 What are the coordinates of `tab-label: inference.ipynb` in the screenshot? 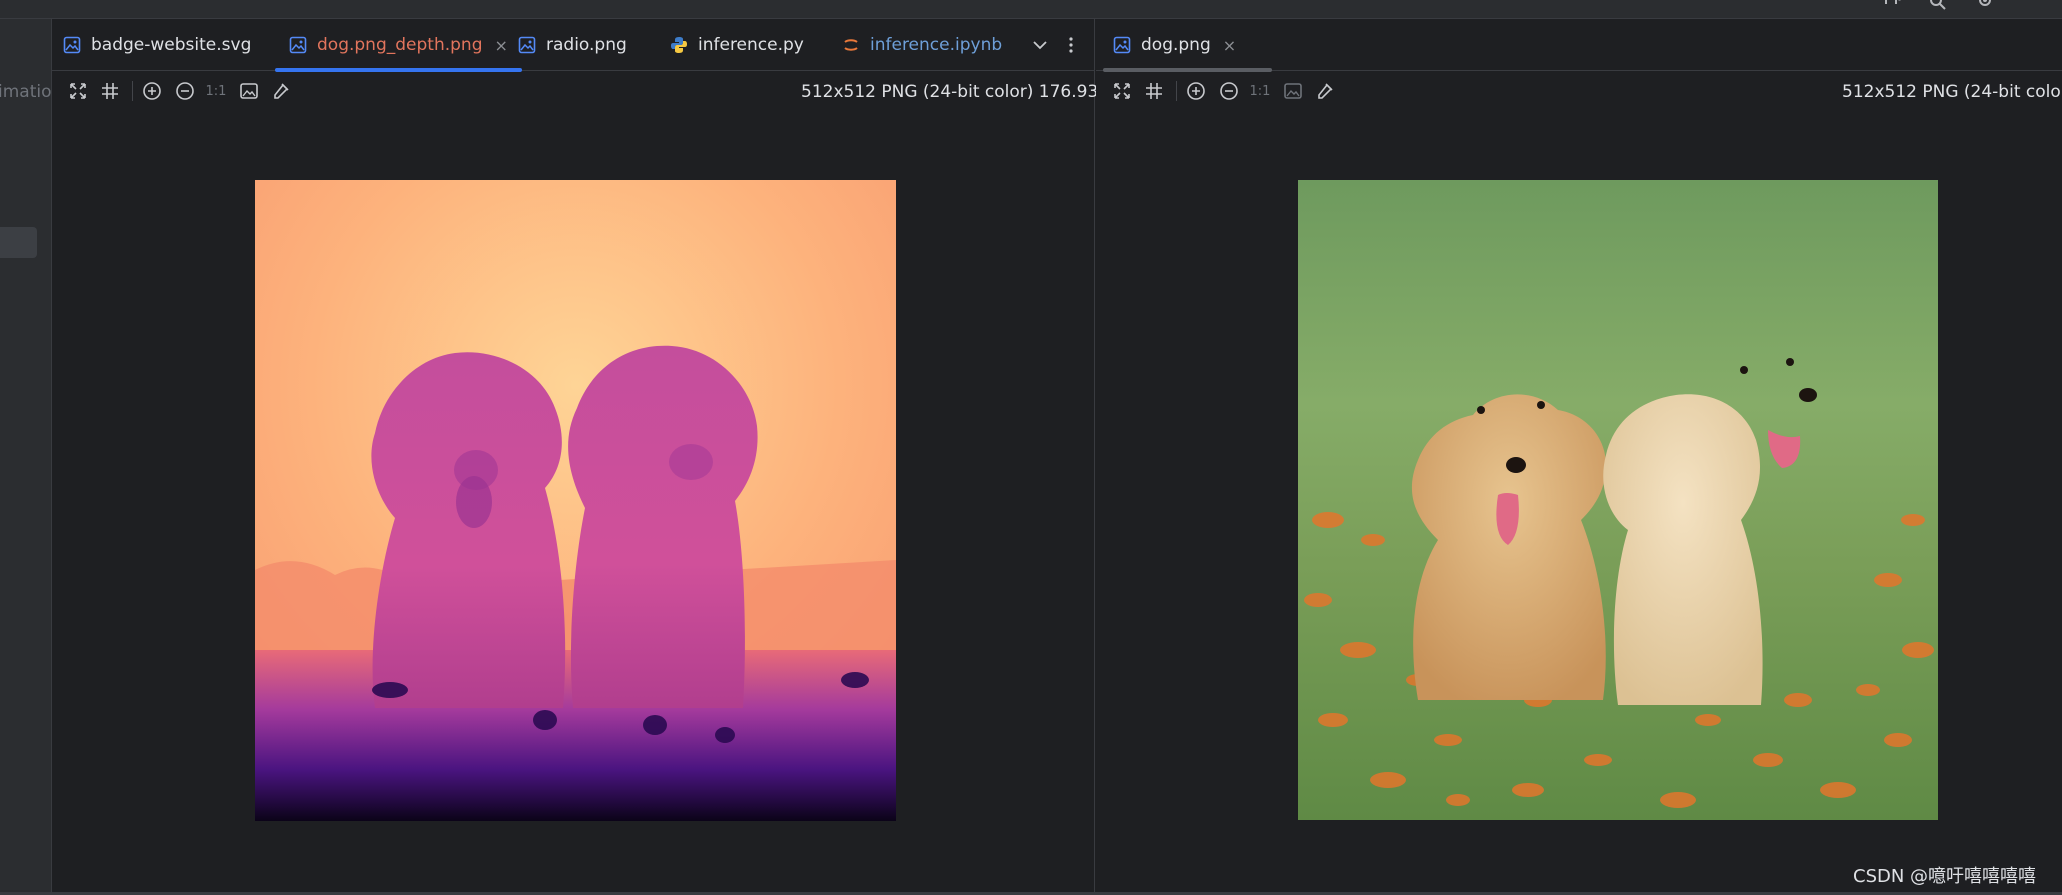 It's located at (936, 45).